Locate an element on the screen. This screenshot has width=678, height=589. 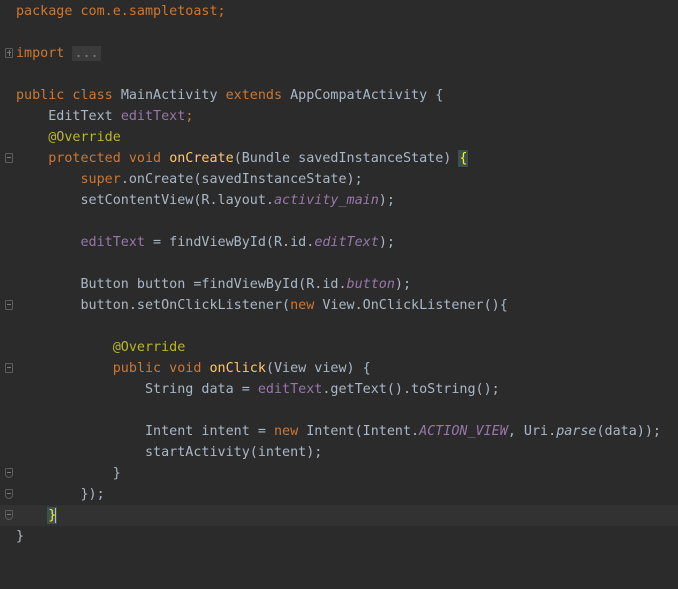
field-name: editText is located at coordinates (153, 116).